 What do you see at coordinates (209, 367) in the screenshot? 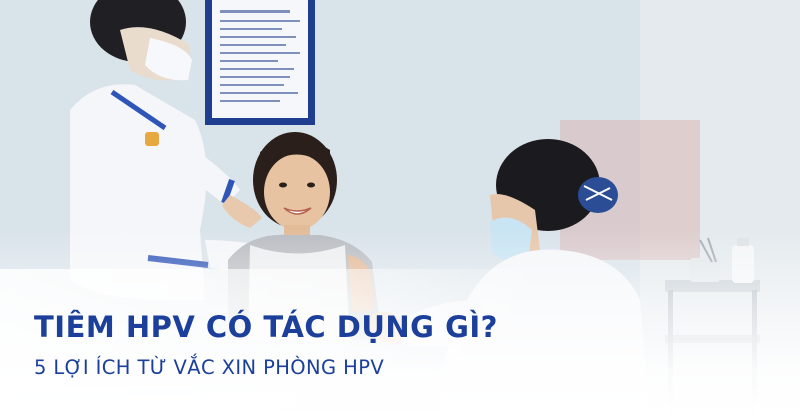
I see `subheadline: 5 LỢI ÍCH TỪ VẮC XIN PHÒNG HPV` at bounding box center [209, 367].